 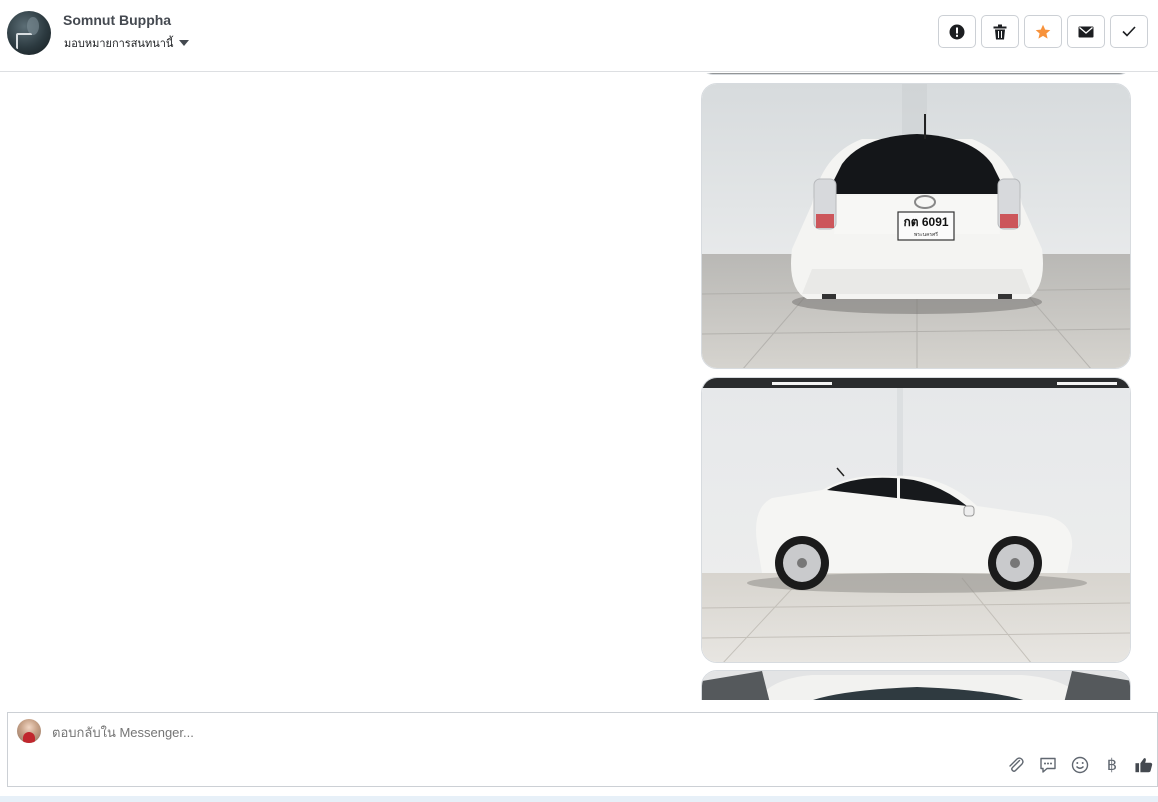 I want to click on attach-button, so click(x=1016, y=765).